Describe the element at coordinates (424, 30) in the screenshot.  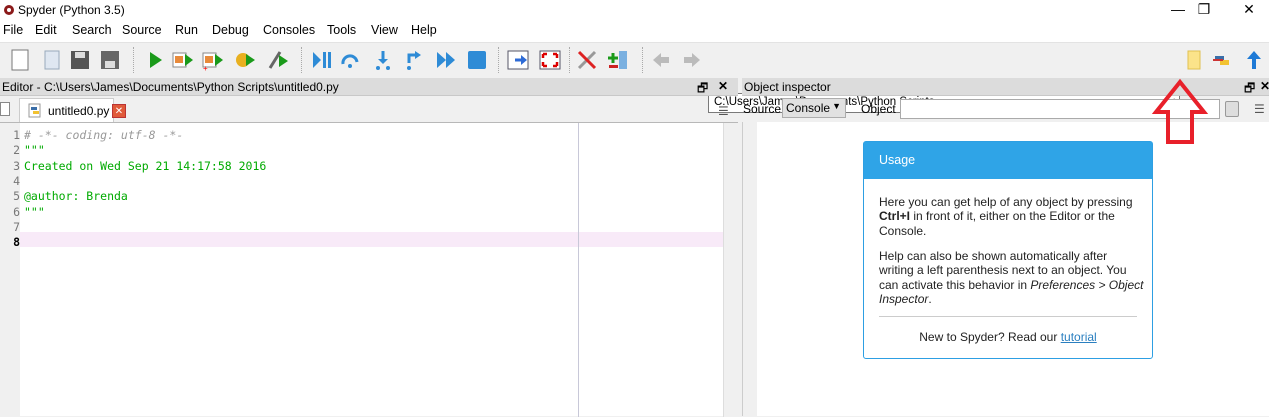
I see `menu-help: Help` at that location.